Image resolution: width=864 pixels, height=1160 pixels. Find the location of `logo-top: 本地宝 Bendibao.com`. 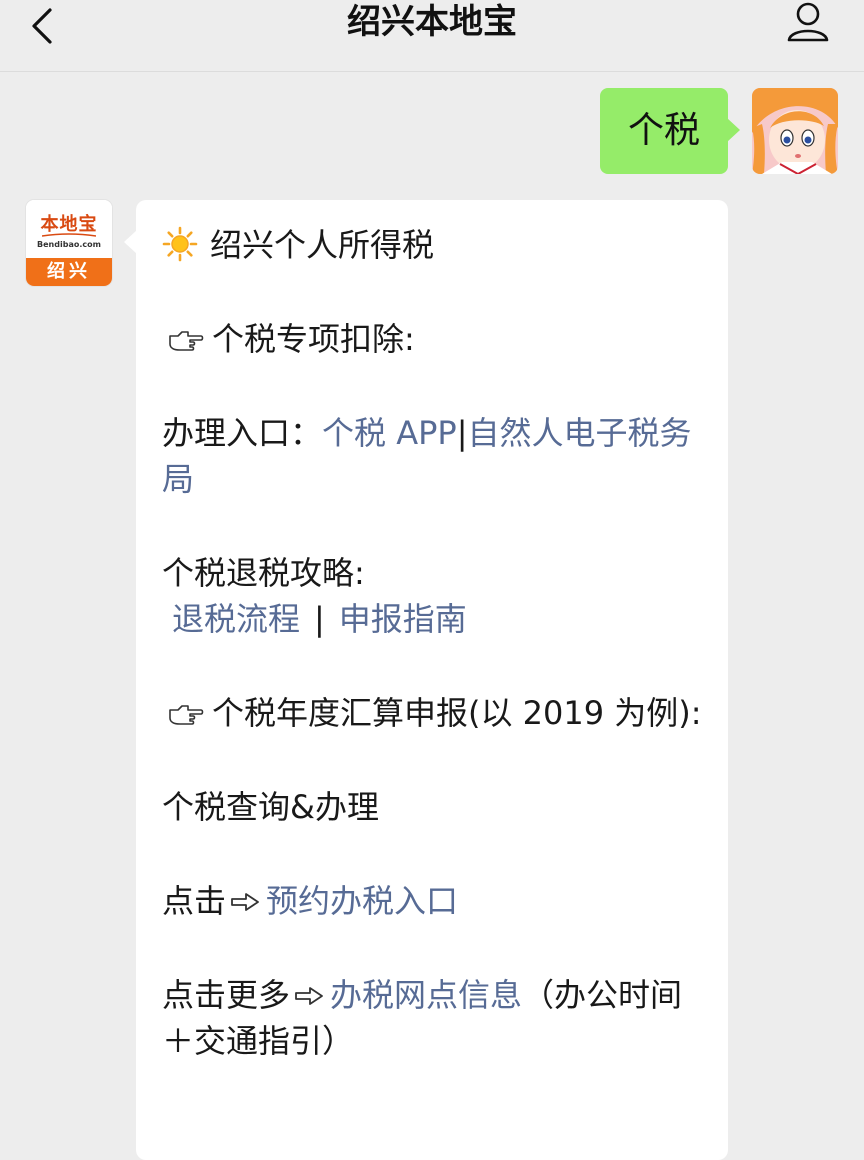

logo-top: 本地宝 Bendibao.com is located at coordinates (69, 229).